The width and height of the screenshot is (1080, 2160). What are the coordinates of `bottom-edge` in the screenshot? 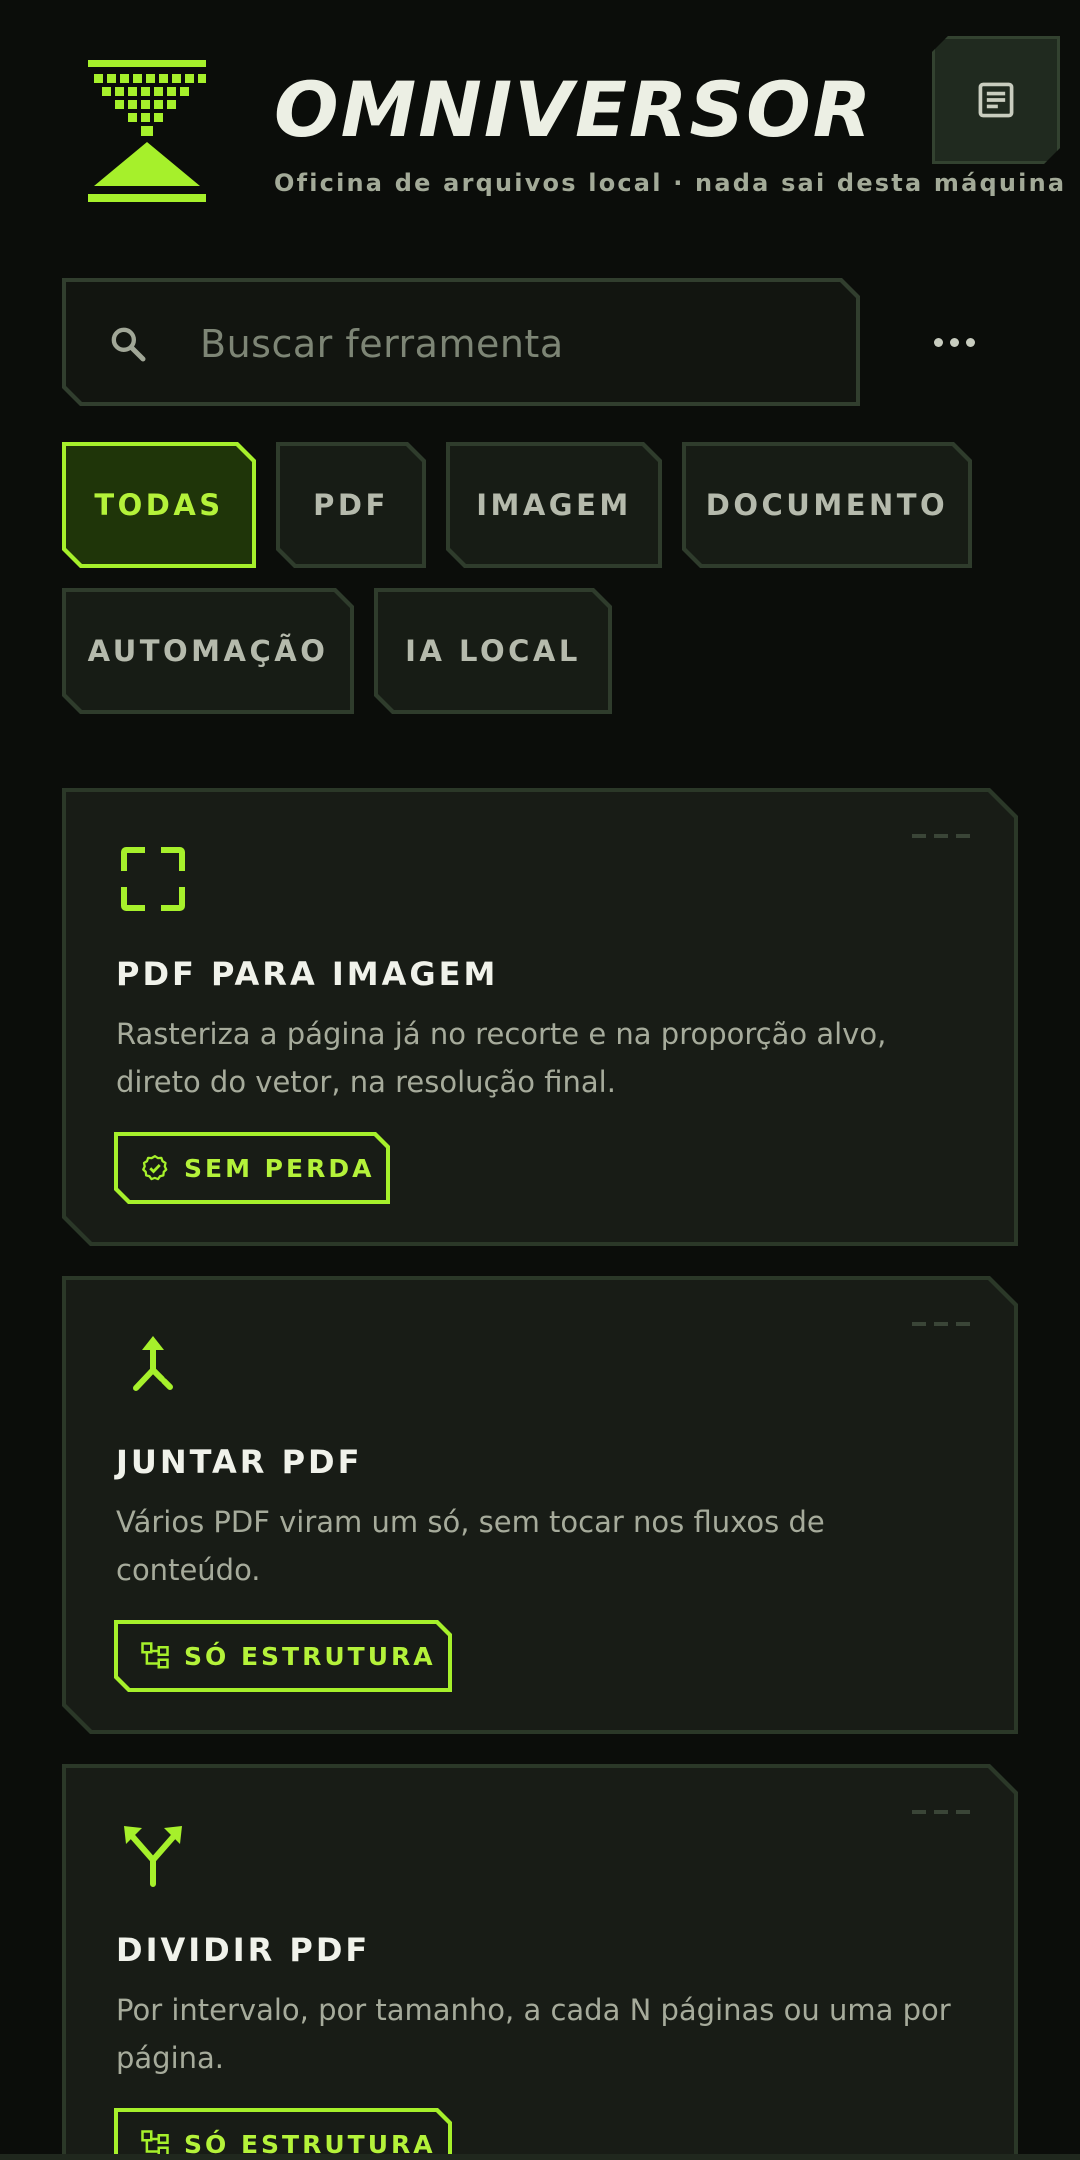 It's located at (540, 2157).